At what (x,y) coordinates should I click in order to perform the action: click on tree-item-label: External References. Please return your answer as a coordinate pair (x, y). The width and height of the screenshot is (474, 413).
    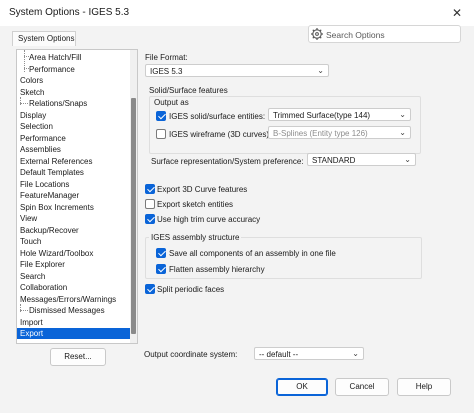
    Looking at the image, I should click on (56, 161).